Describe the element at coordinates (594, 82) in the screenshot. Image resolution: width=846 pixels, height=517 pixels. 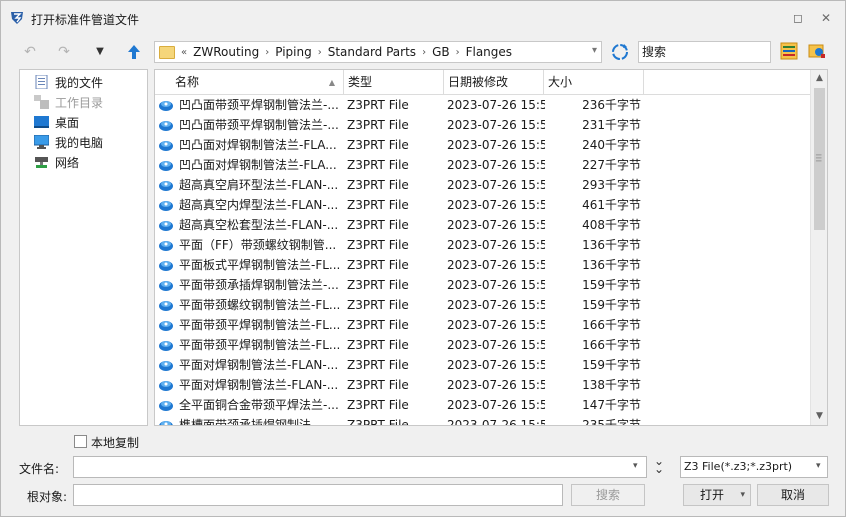
I see `column-size: 大小` at that location.